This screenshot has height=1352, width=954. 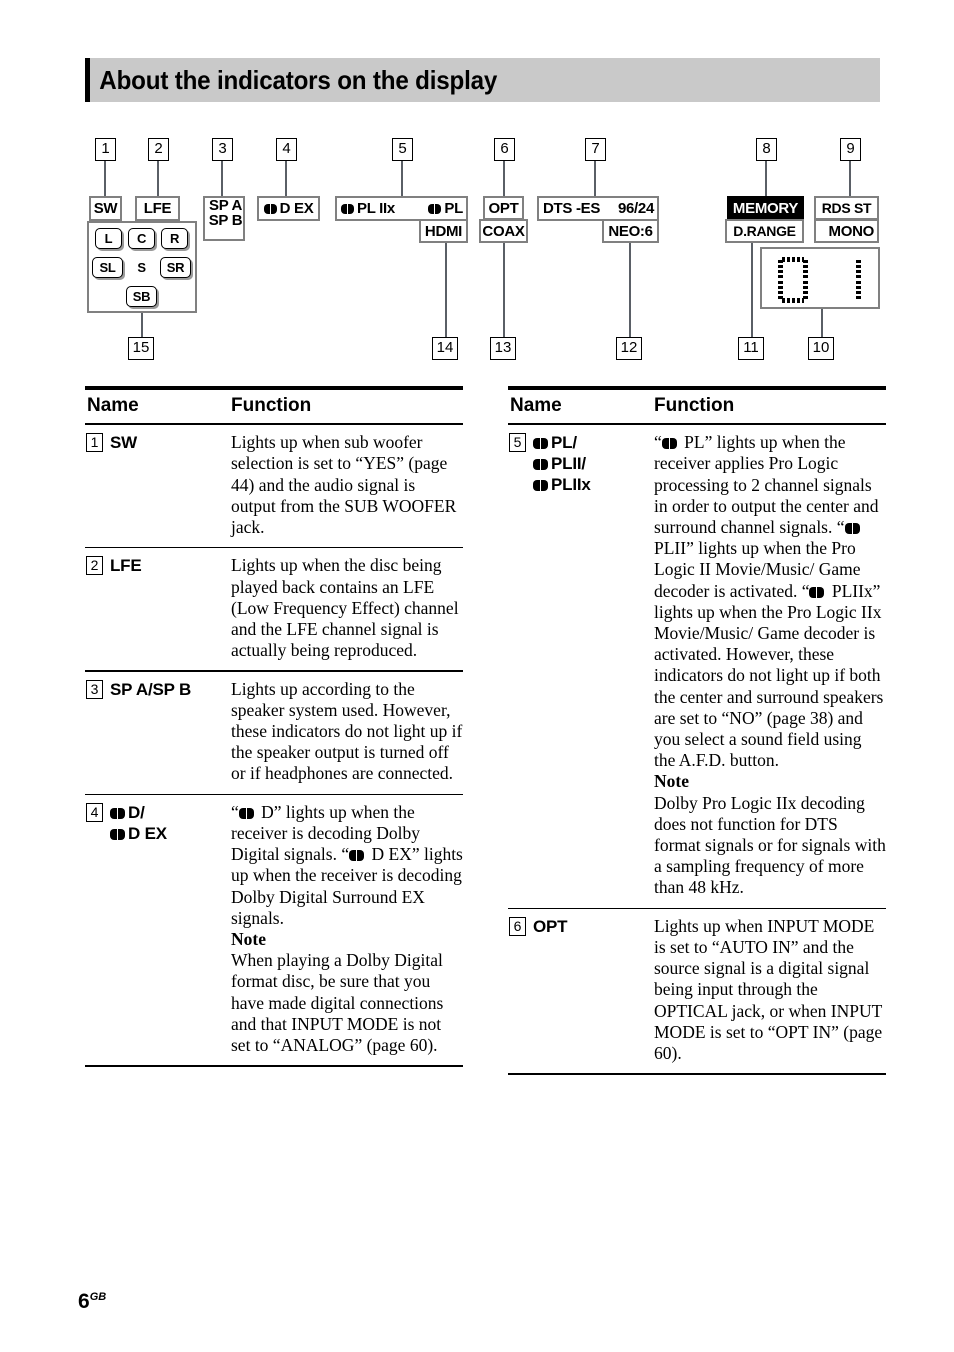 I want to click on row-name-line-1: D/, so click(x=136, y=812).